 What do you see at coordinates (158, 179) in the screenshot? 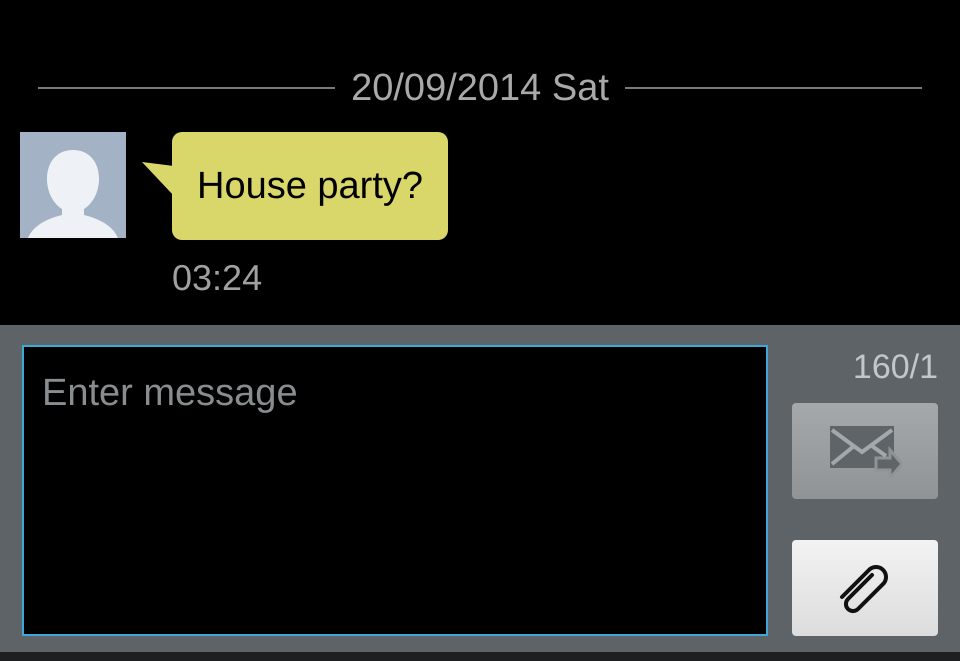
I see `bubble-tail-icon` at bounding box center [158, 179].